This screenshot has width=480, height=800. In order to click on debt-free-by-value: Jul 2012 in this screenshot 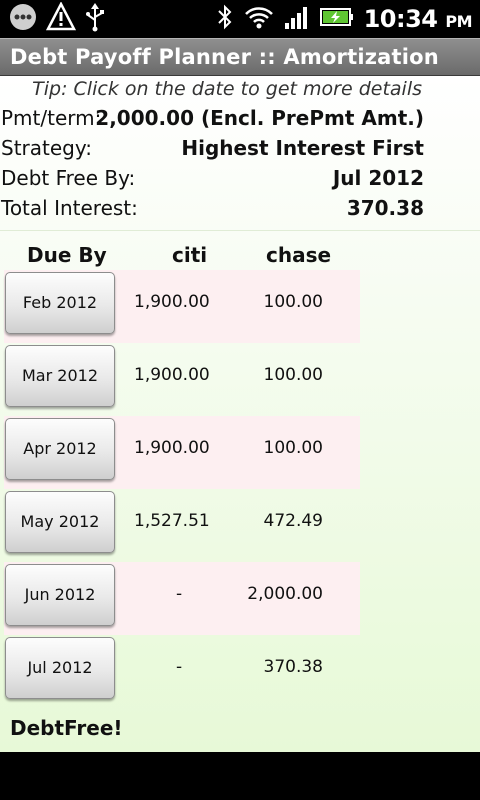, I will do `click(378, 178)`.